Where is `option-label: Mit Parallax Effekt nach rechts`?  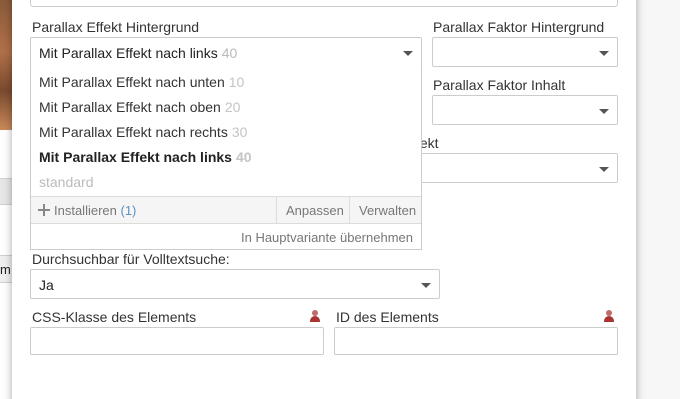
option-label: Mit Parallax Effekt nach rechts is located at coordinates (133, 132).